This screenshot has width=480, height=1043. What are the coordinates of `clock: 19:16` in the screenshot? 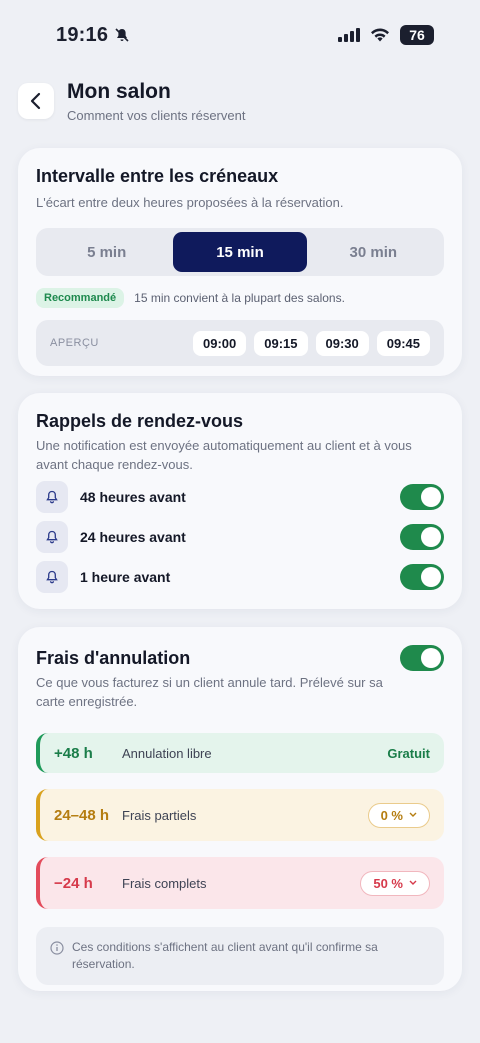 It's located at (82, 34).